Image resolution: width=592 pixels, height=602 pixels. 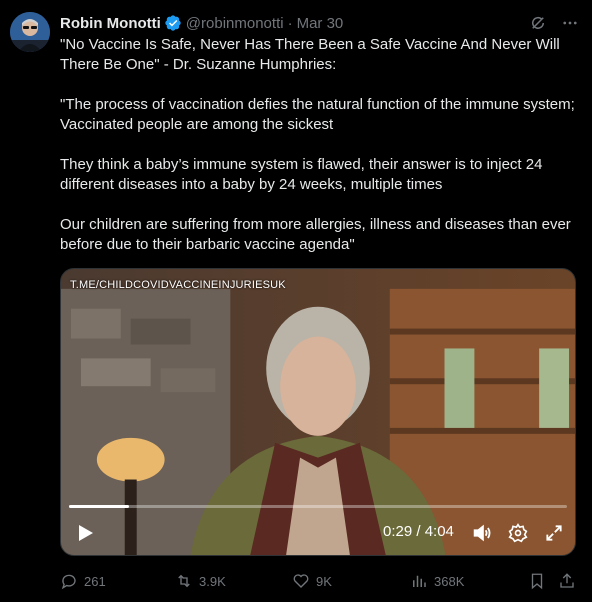 I want to click on more-icon, so click(x=570, y=23).